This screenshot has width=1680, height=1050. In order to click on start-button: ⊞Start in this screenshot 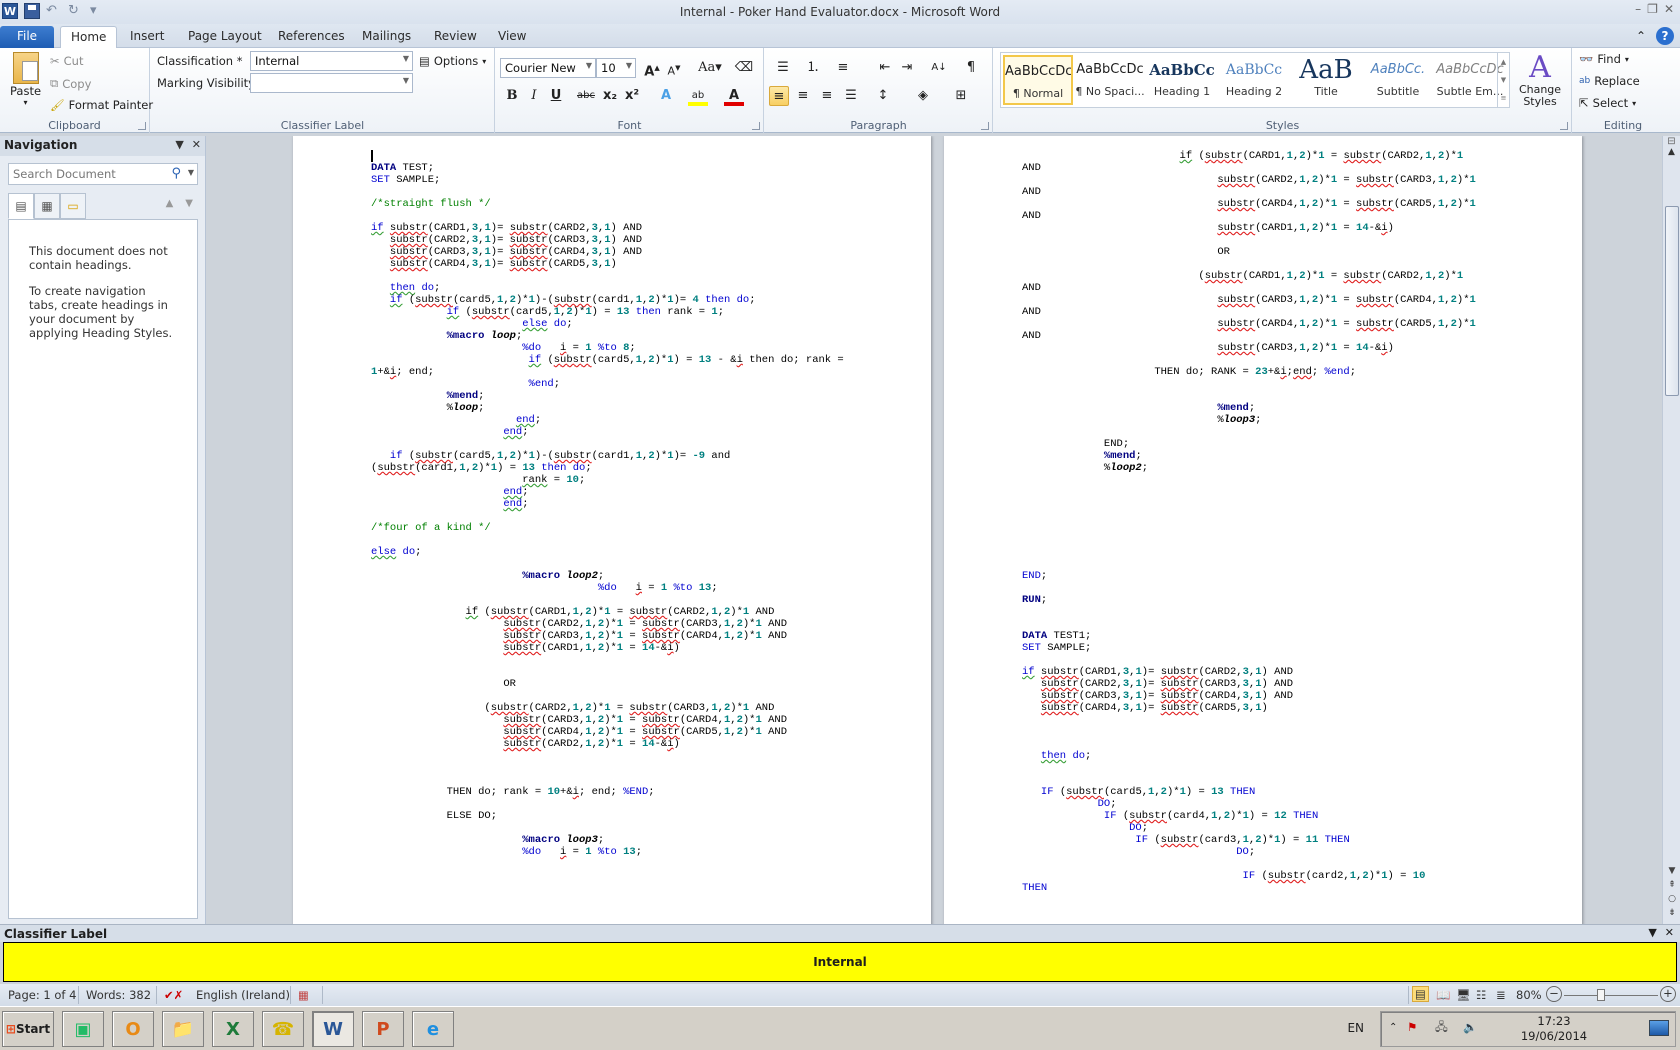, I will do `click(28, 1029)`.